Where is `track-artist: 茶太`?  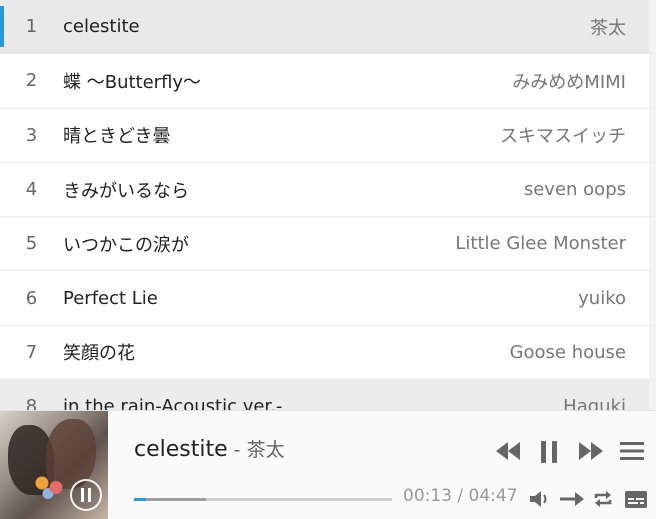
track-artist: 茶太 is located at coordinates (608, 28).